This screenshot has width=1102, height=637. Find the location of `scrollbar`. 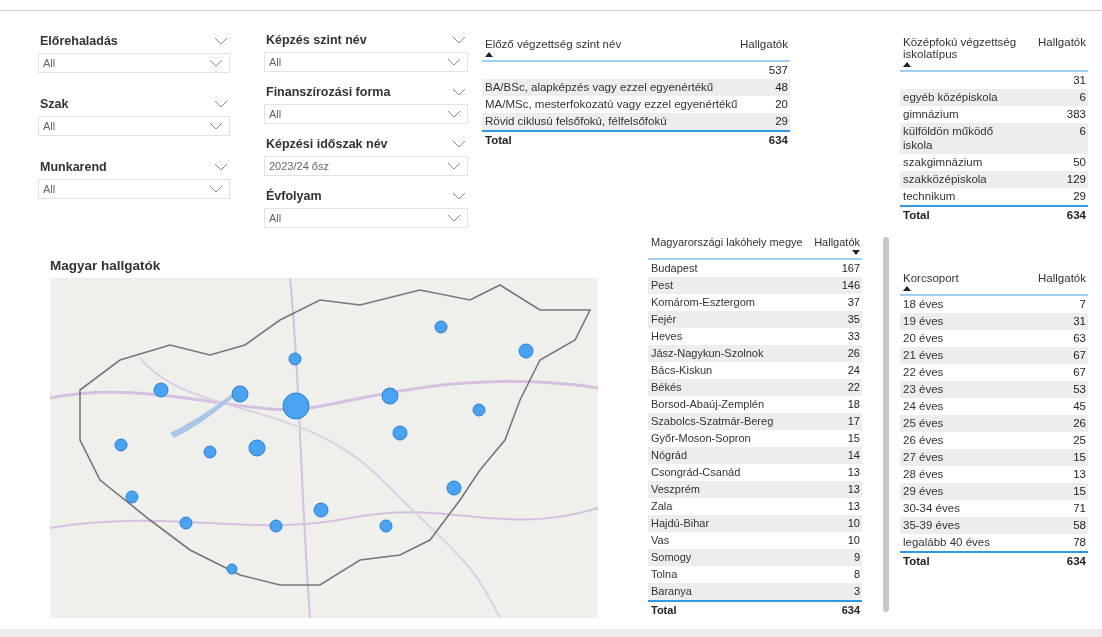

scrollbar is located at coordinates (886, 424).